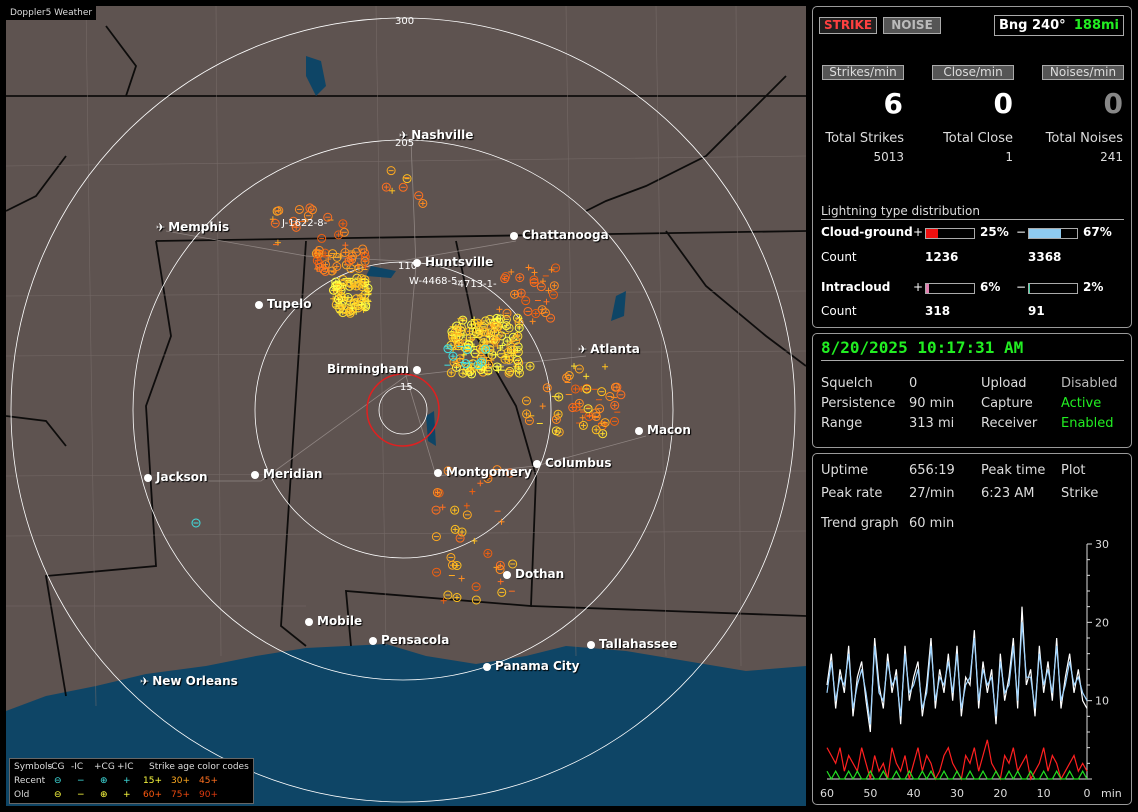 The image size is (1138, 812). What do you see at coordinates (333, 621) in the screenshot?
I see `city-label: Mobile` at bounding box center [333, 621].